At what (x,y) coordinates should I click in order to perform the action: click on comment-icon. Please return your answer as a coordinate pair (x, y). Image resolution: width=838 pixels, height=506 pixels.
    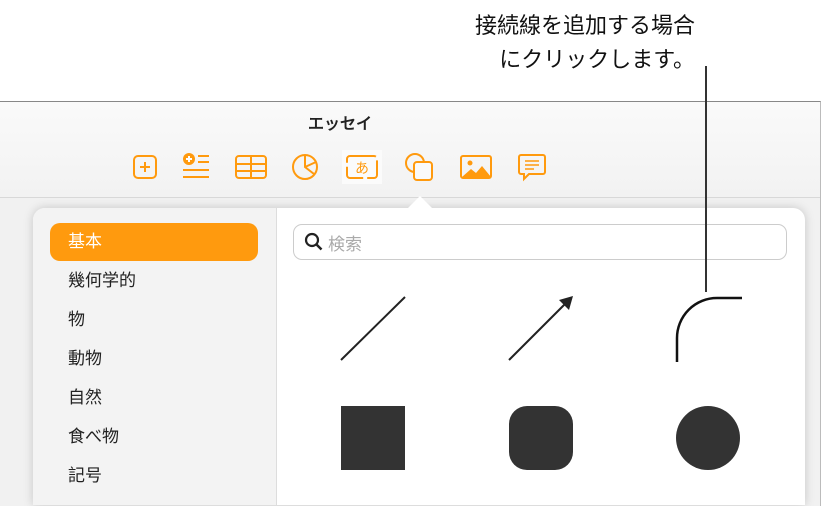
    Looking at the image, I should click on (532, 168).